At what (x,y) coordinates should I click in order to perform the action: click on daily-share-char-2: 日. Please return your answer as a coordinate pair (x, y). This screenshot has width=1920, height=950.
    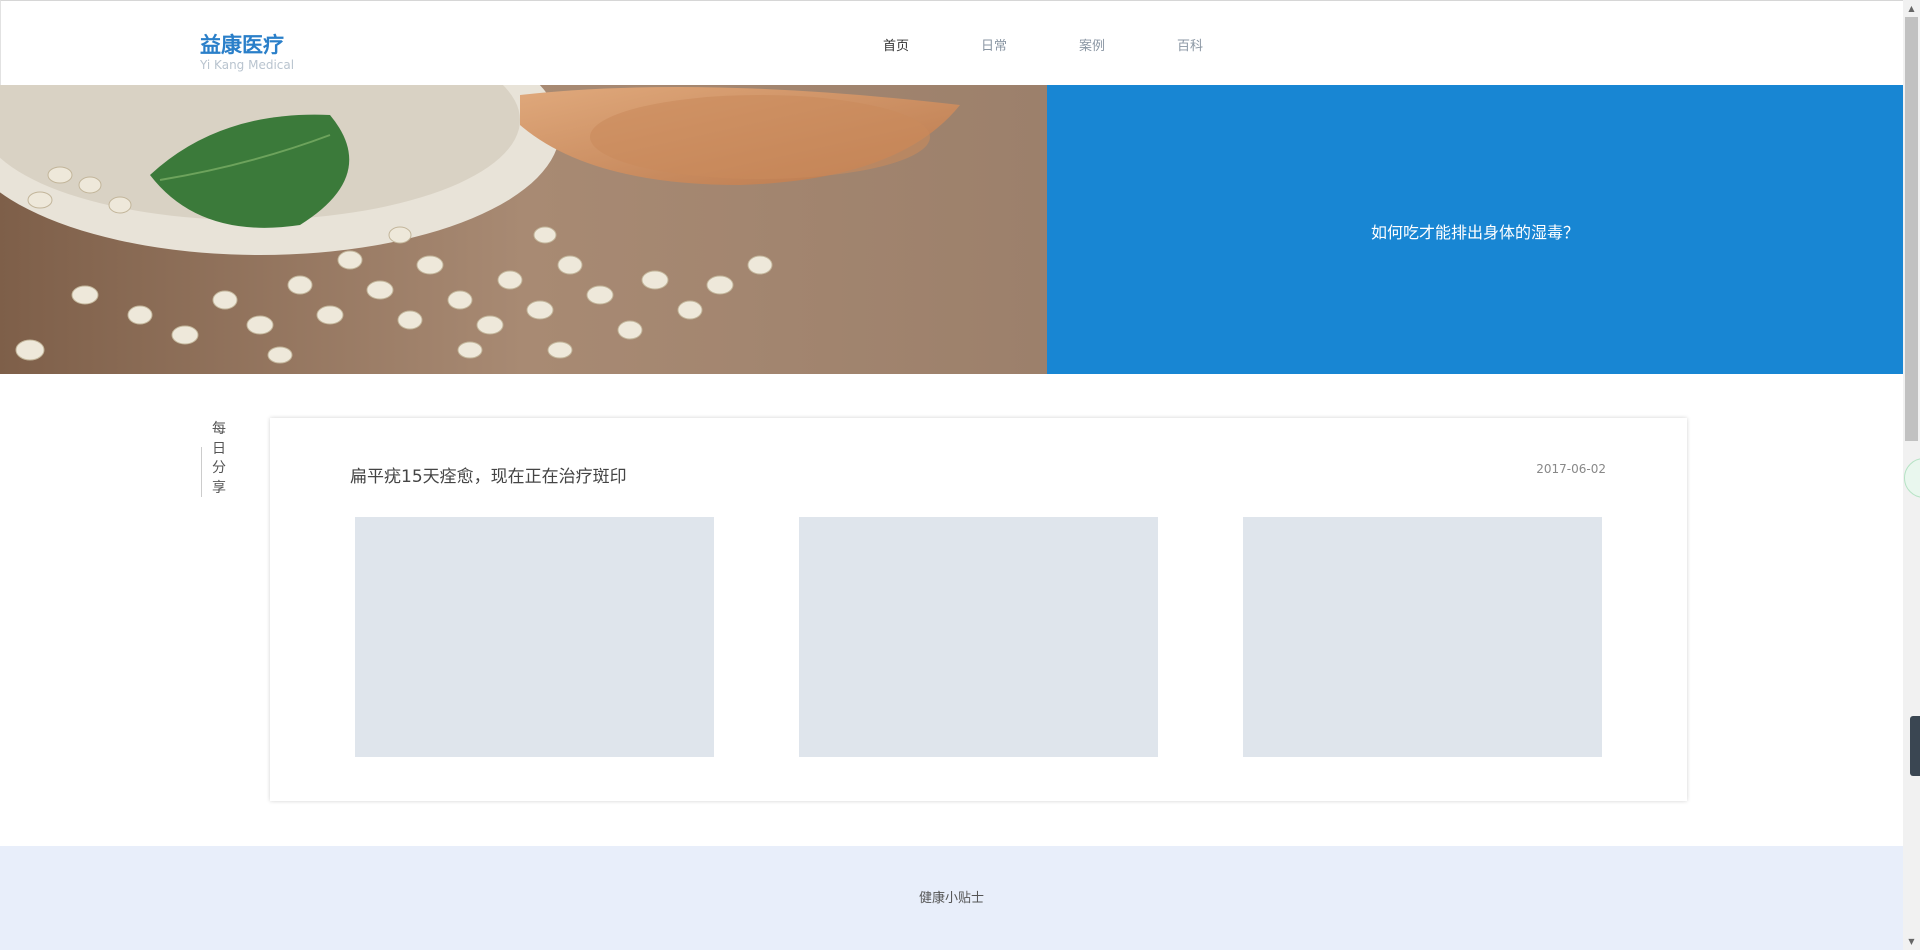
    Looking at the image, I should click on (219, 448).